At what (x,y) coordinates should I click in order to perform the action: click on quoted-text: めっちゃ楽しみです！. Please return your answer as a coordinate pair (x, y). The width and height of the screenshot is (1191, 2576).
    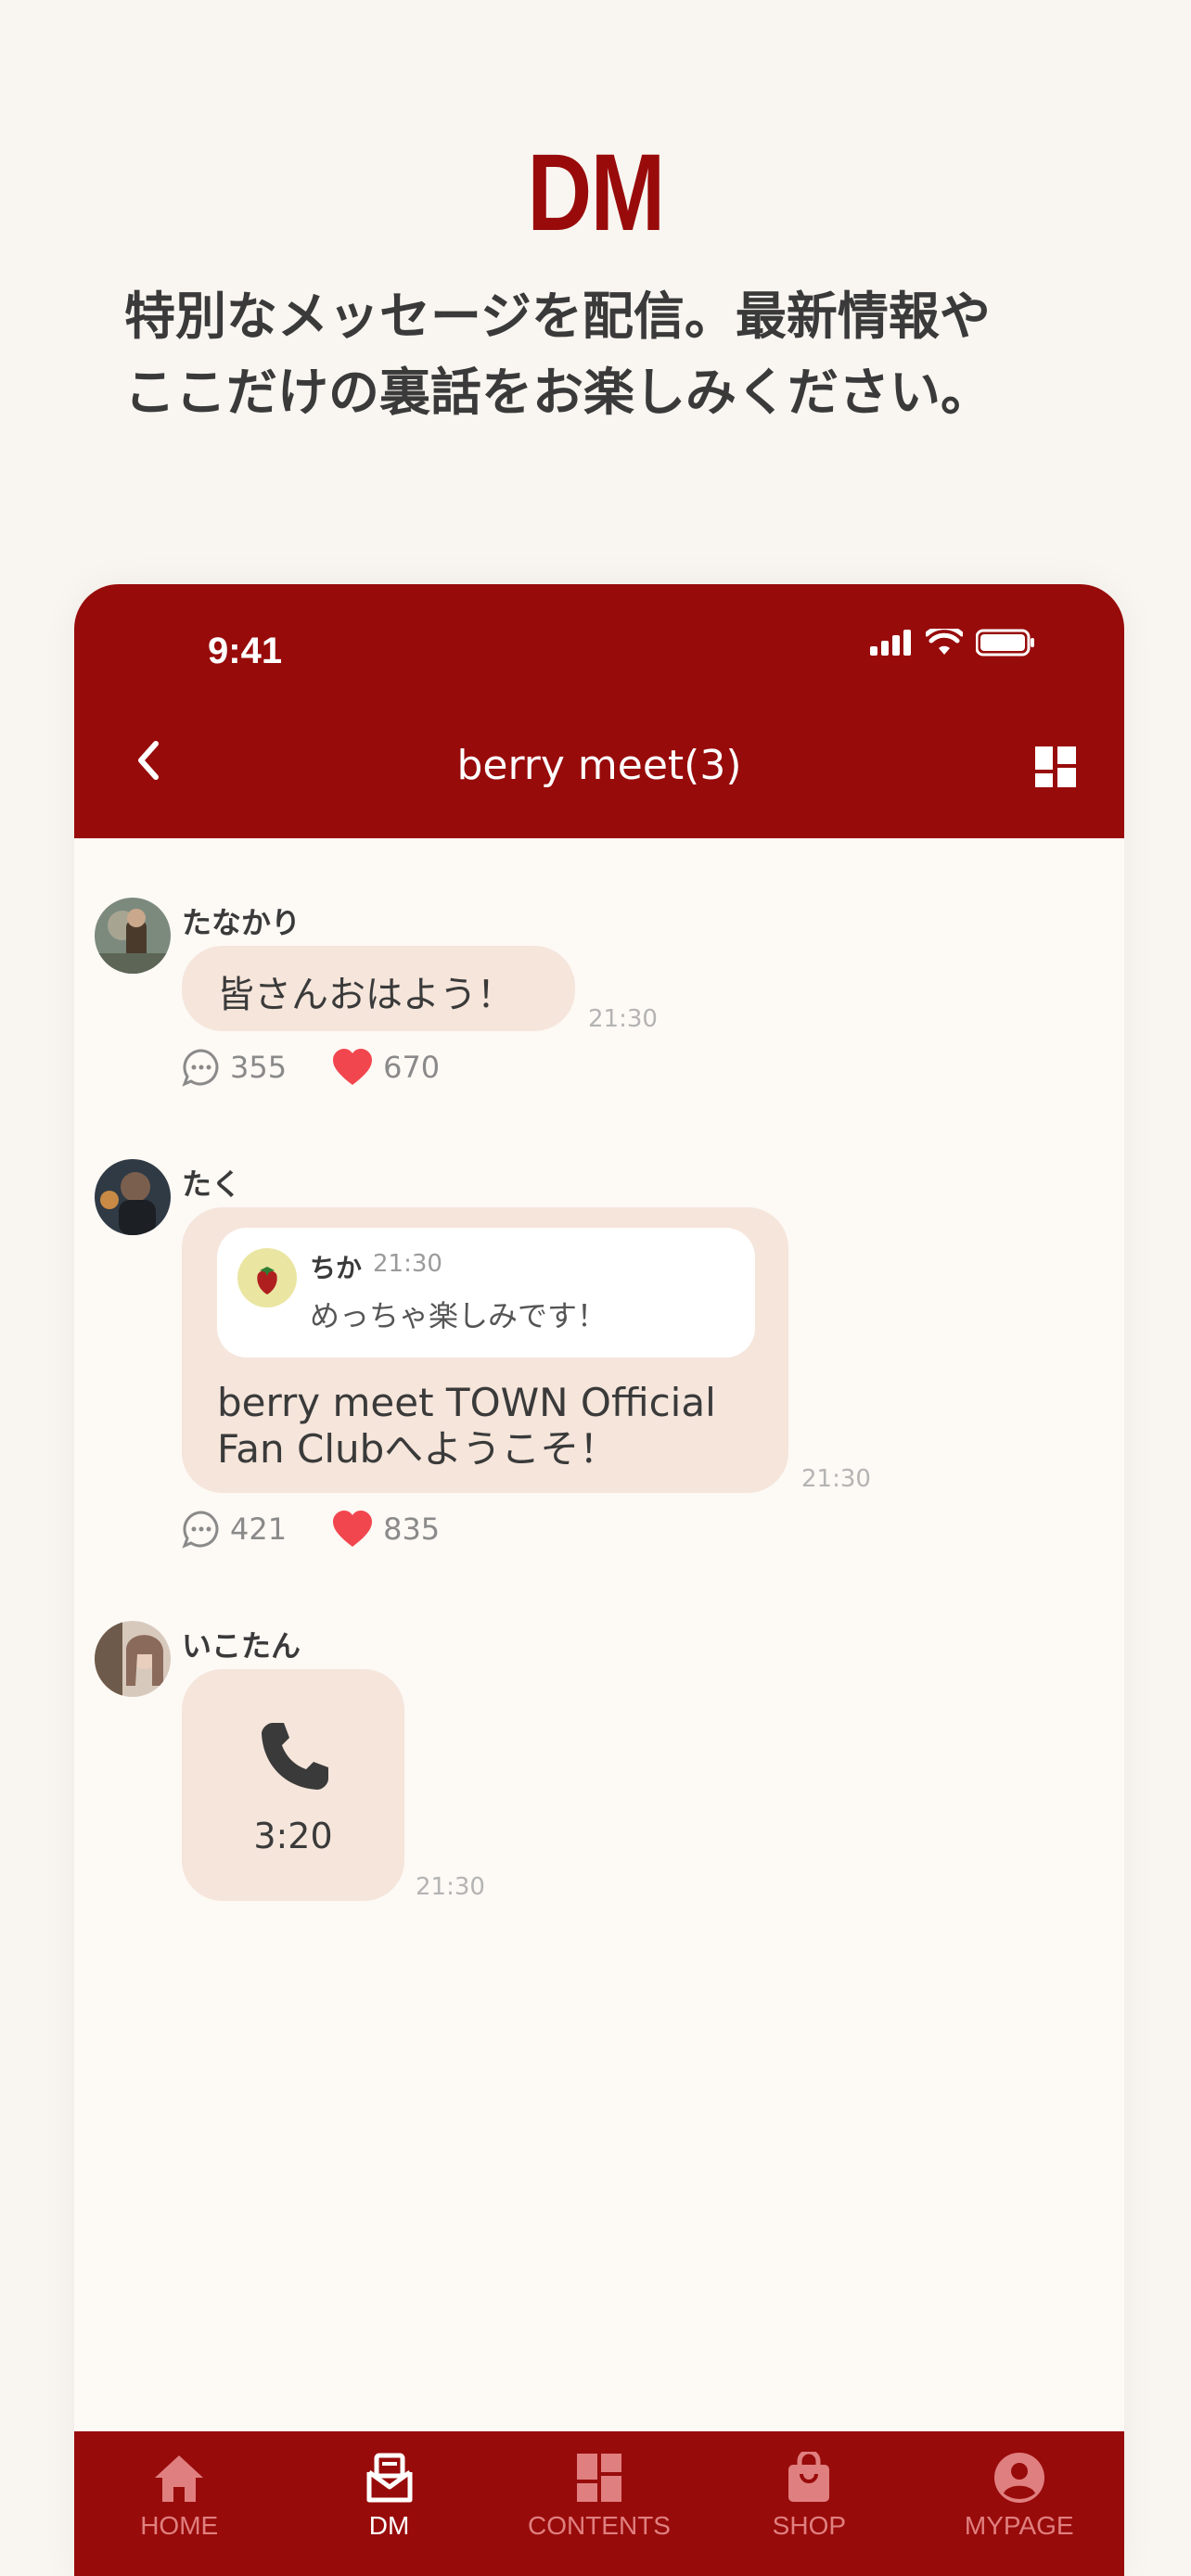
    Looking at the image, I should click on (459, 1316).